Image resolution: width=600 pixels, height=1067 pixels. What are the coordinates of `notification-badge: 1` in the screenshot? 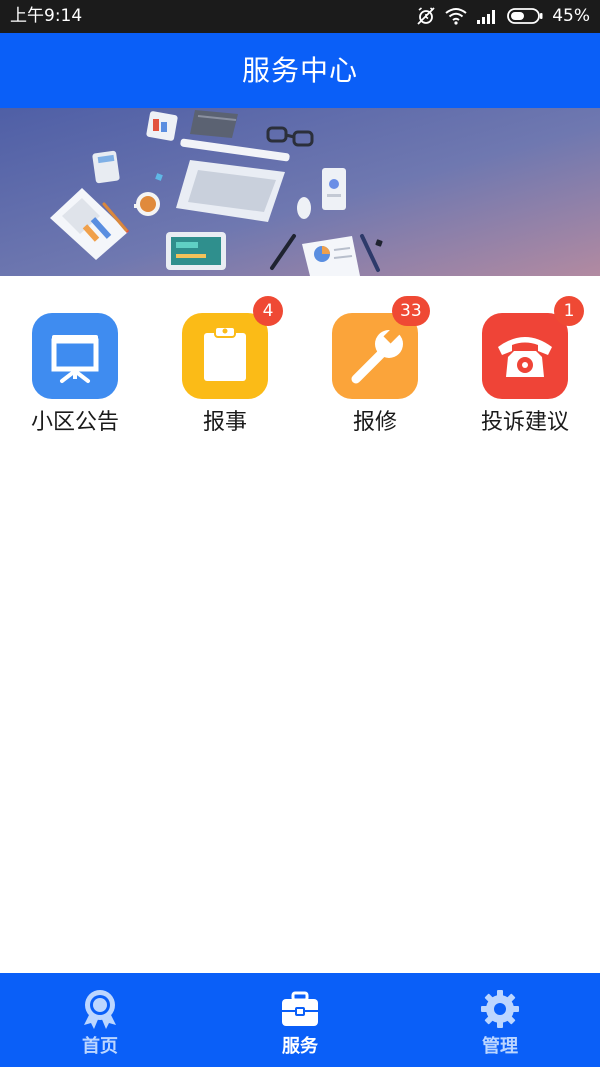 It's located at (569, 311).